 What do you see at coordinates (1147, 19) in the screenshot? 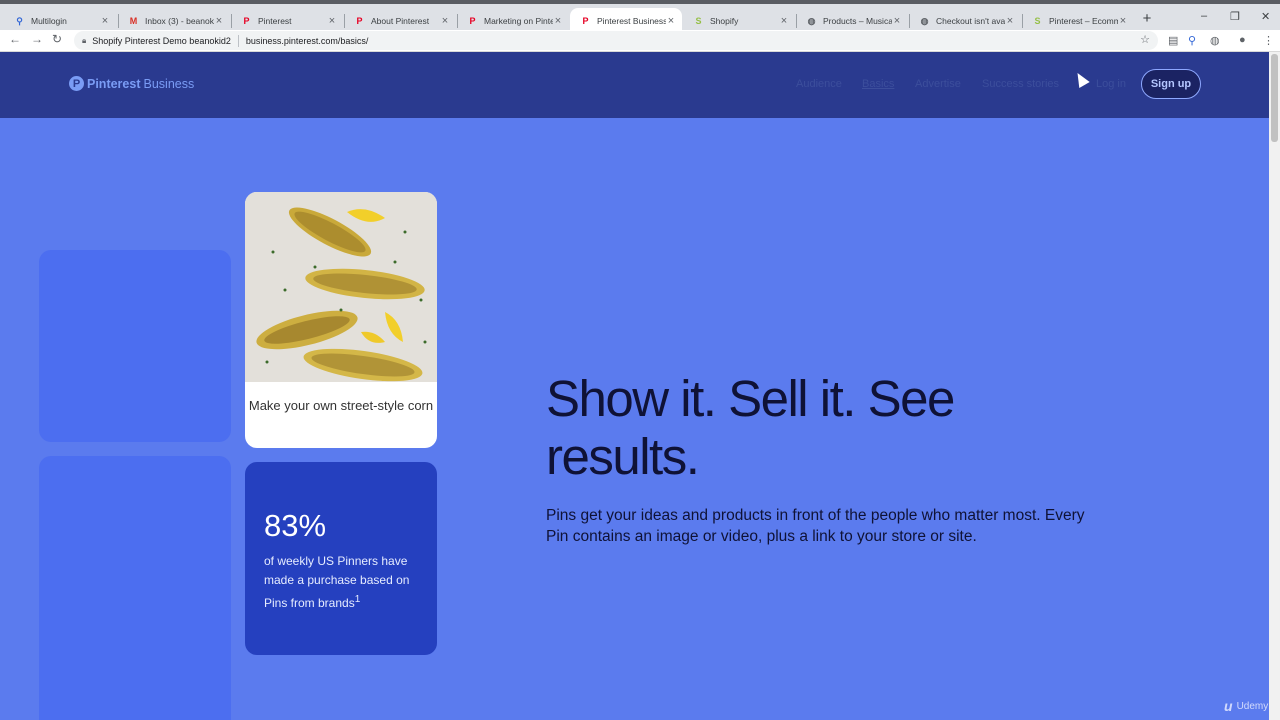
I see `new-tab-plus-icon: +` at bounding box center [1147, 19].